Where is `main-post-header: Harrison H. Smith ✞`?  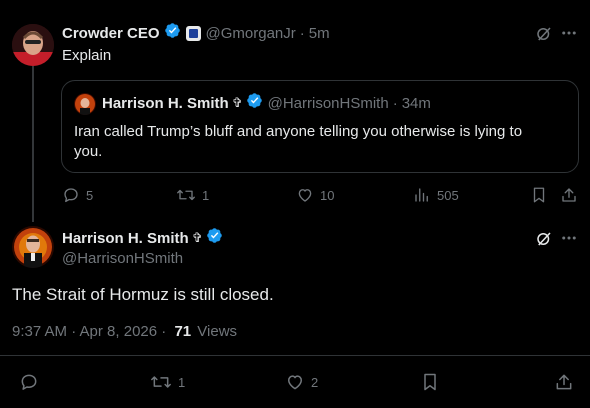
main-post-header: Harrison H. Smith ✞ is located at coordinates (142, 238).